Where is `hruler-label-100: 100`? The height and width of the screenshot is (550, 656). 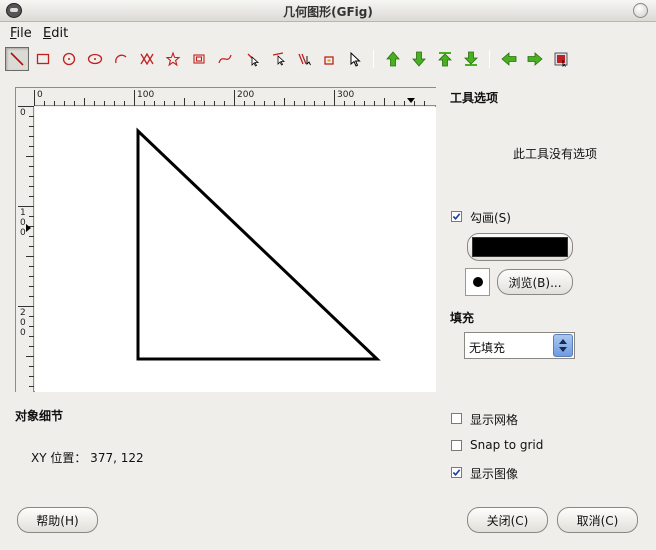
hruler-label-100: 100 is located at coordinates (146, 95).